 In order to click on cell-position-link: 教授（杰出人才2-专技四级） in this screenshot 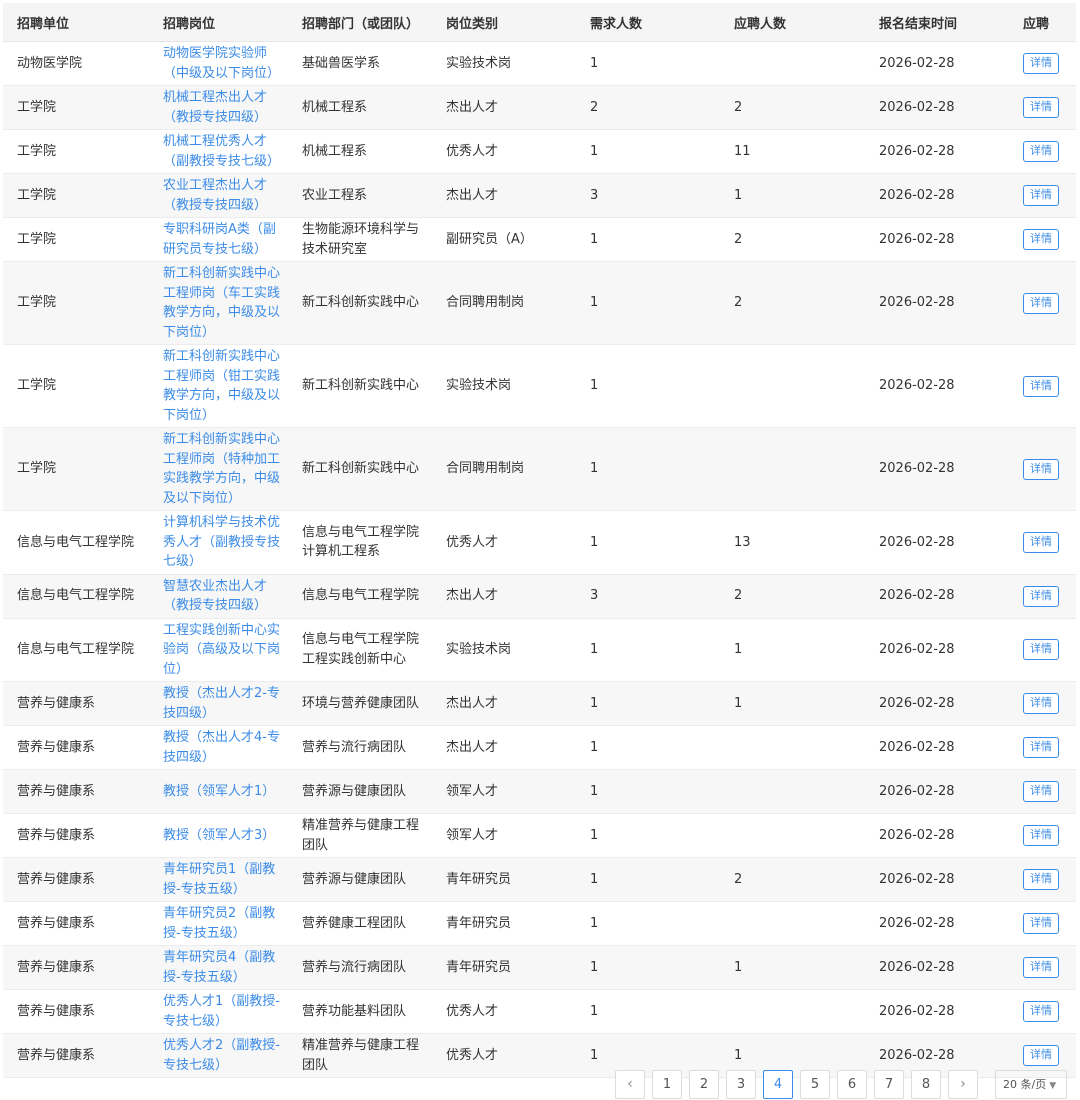, I will do `click(221, 703)`.